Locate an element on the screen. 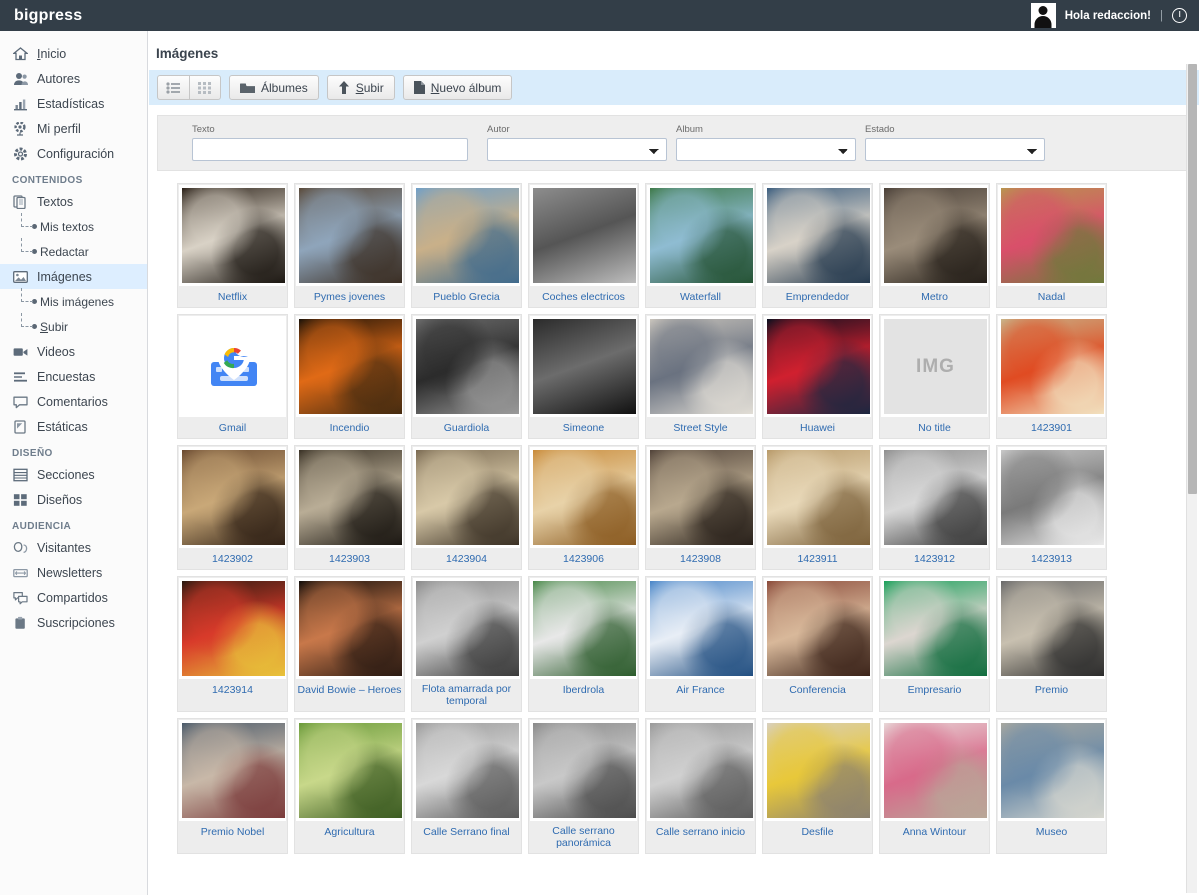 The height and width of the screenshot is (895, 1199). gallery-item: 1423913 is located at coordinates (1051, 507).